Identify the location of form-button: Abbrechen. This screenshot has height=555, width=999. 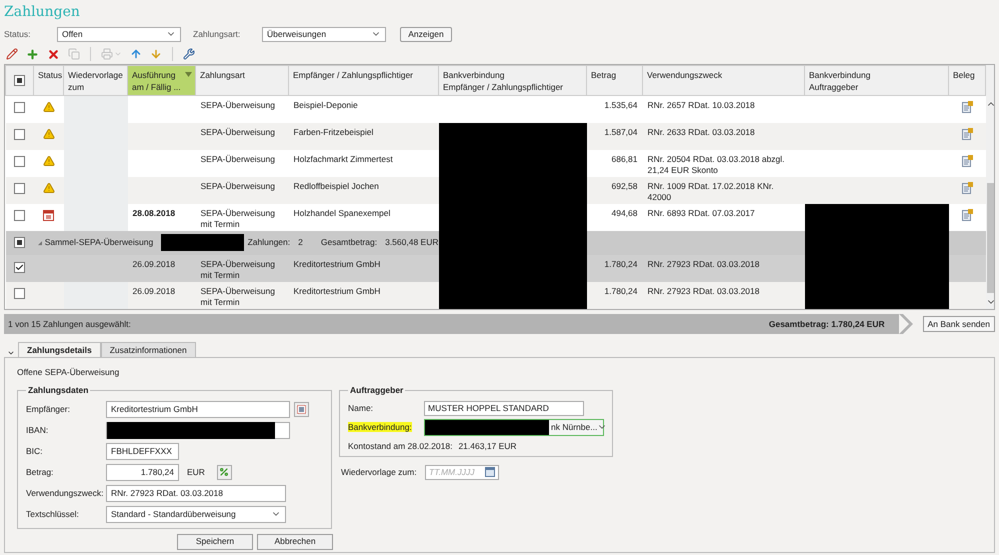
(295, 542).